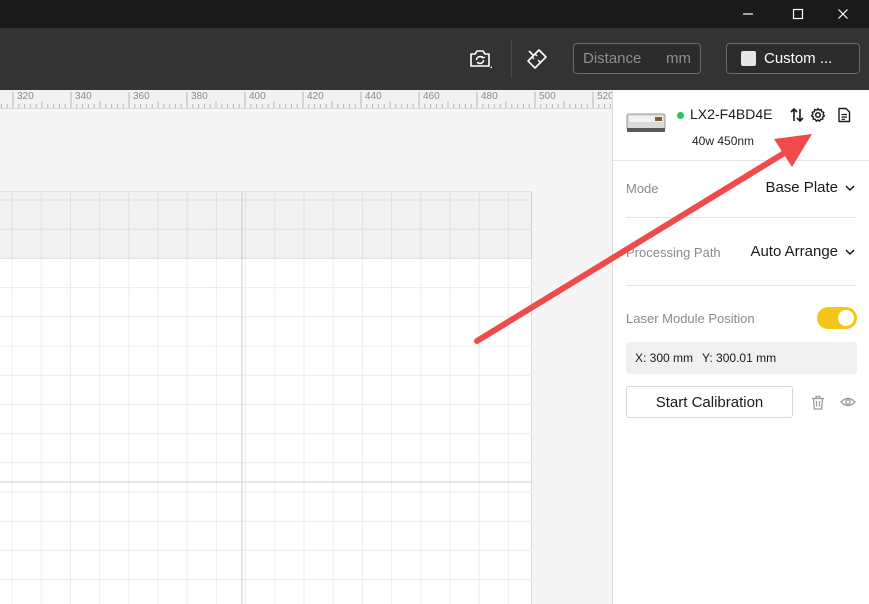  What do you see at coordinates (741, 125) in the screenshot?
I see `device-header: LX2-F4BD4E 40w 450nm` at bounding box center [741, 125].